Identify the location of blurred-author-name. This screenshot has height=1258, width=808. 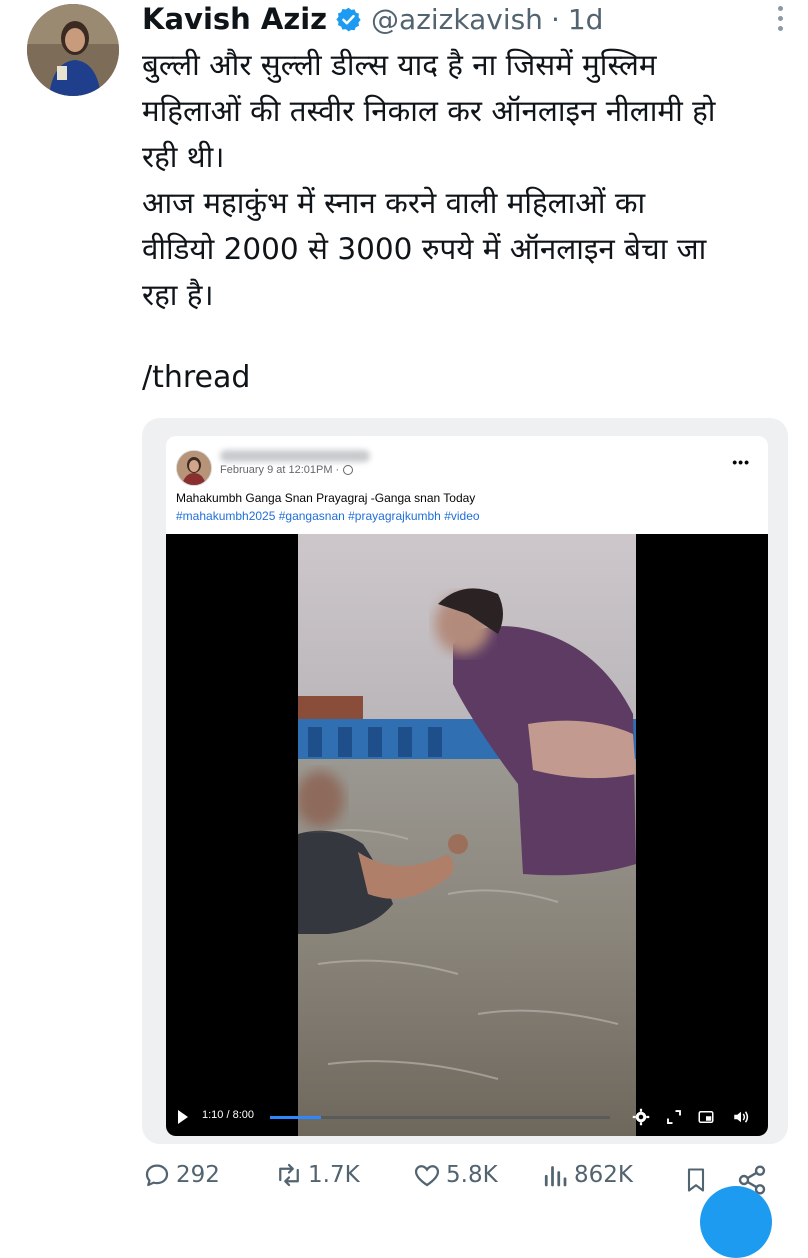
(295, 456).